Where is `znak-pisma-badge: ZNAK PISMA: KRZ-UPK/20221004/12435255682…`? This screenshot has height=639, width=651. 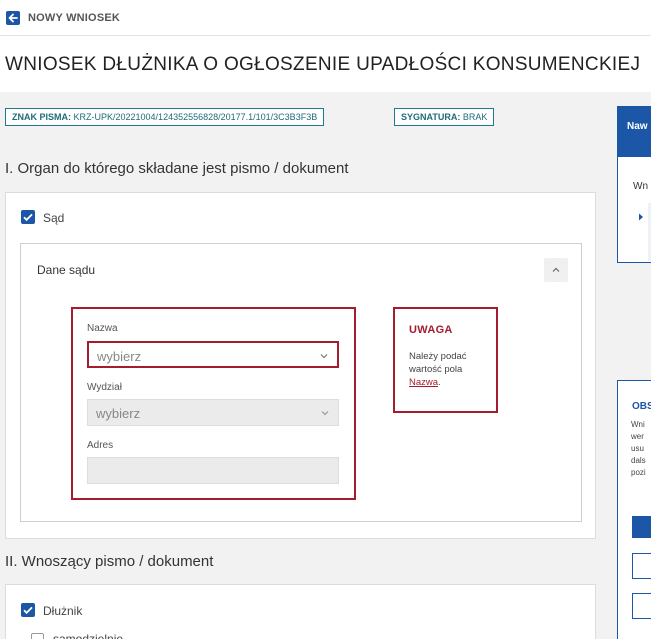 znak-pisma-badge: ZNAK PISMA: KRZ-UPK/20221004/12435255682… is located at coordinates (165, 117).